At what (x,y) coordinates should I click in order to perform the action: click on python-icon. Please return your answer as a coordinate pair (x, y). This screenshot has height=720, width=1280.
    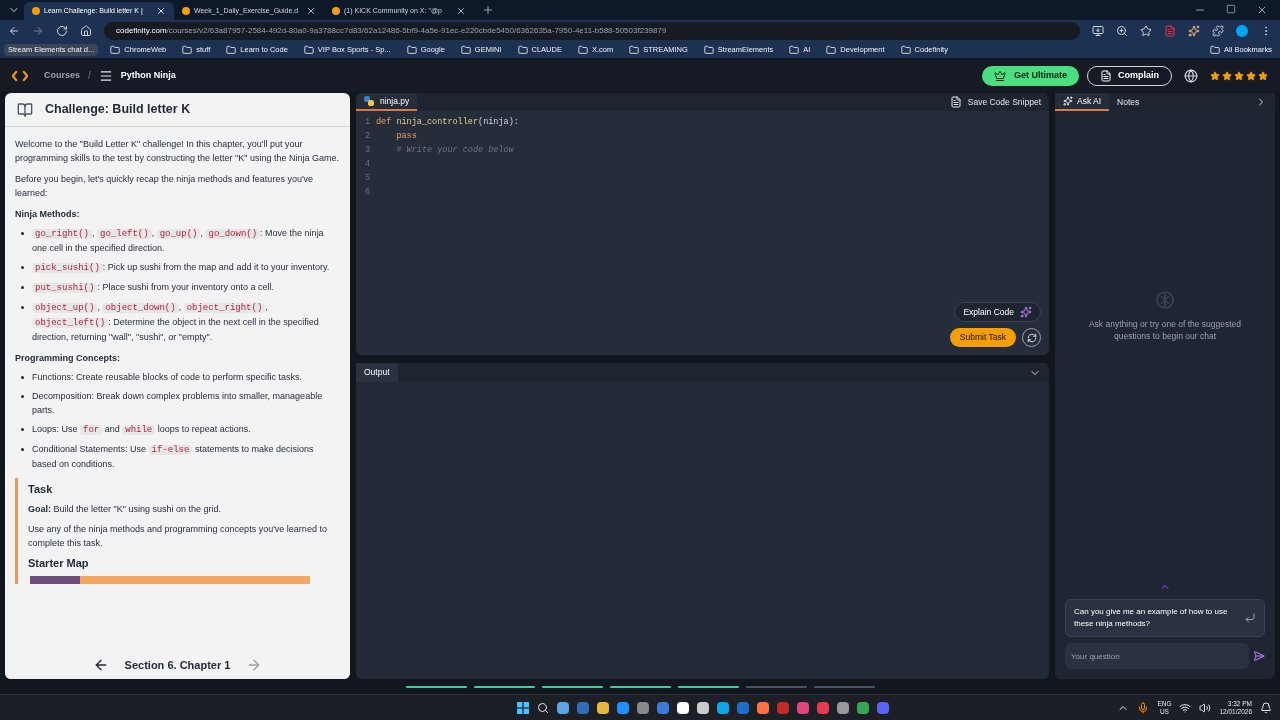
    Looking at the image, I should click on (369, 101).